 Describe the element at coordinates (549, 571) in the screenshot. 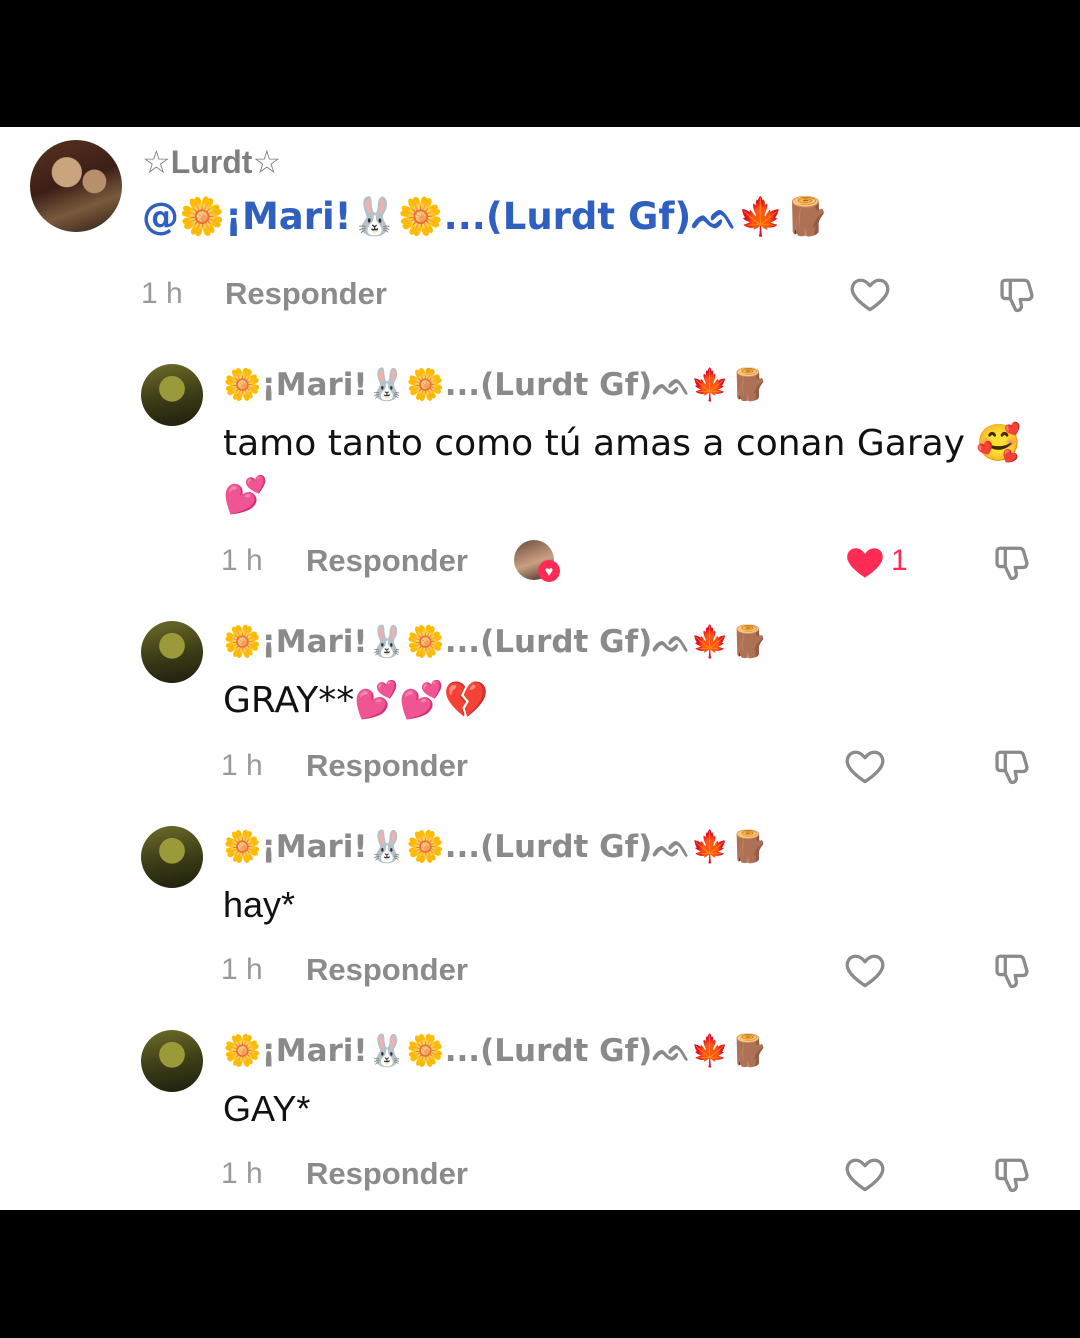

I see `creator-heart-icon: ♥` at that location.